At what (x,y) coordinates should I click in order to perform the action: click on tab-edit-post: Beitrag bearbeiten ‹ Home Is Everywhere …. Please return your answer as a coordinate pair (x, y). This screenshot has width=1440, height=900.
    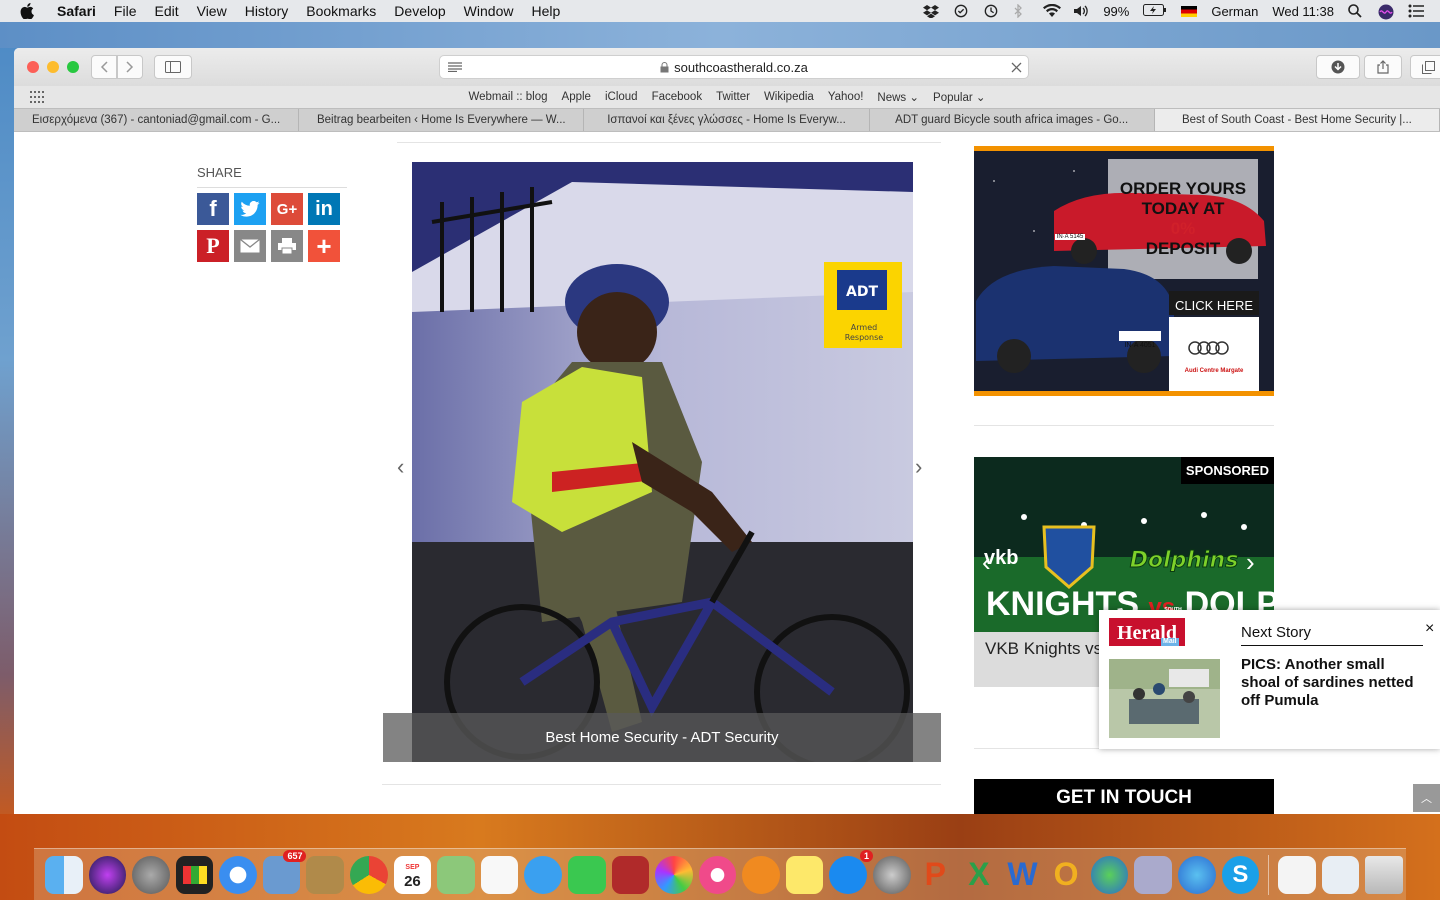
    Looking at the image, I should click on (442, 120).